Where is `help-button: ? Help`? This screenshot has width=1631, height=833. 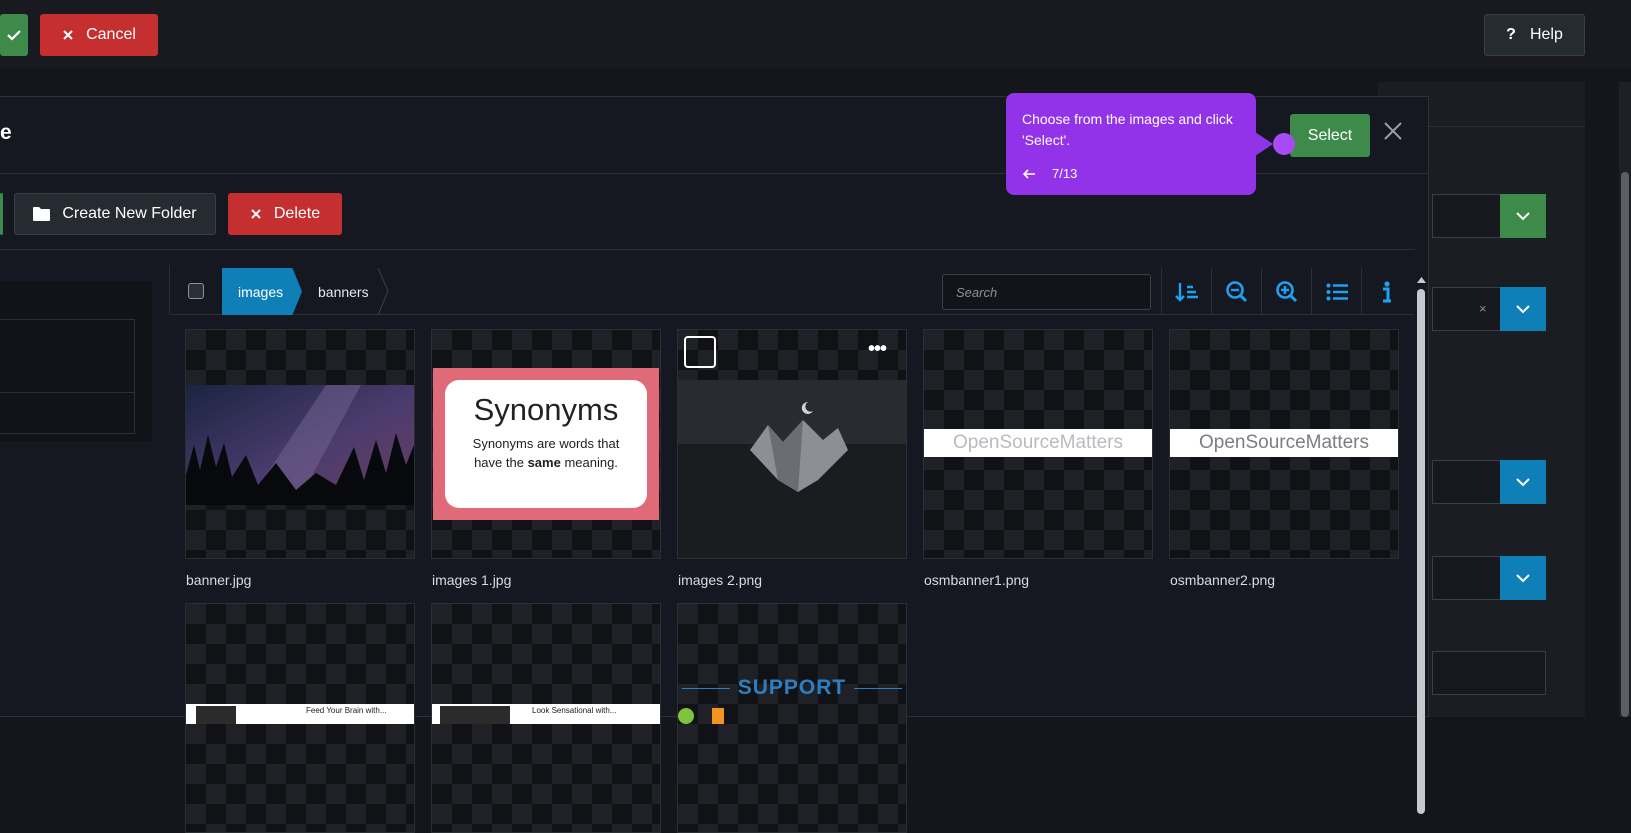
help-button: ? Help is located at coordinates (1534, 35).